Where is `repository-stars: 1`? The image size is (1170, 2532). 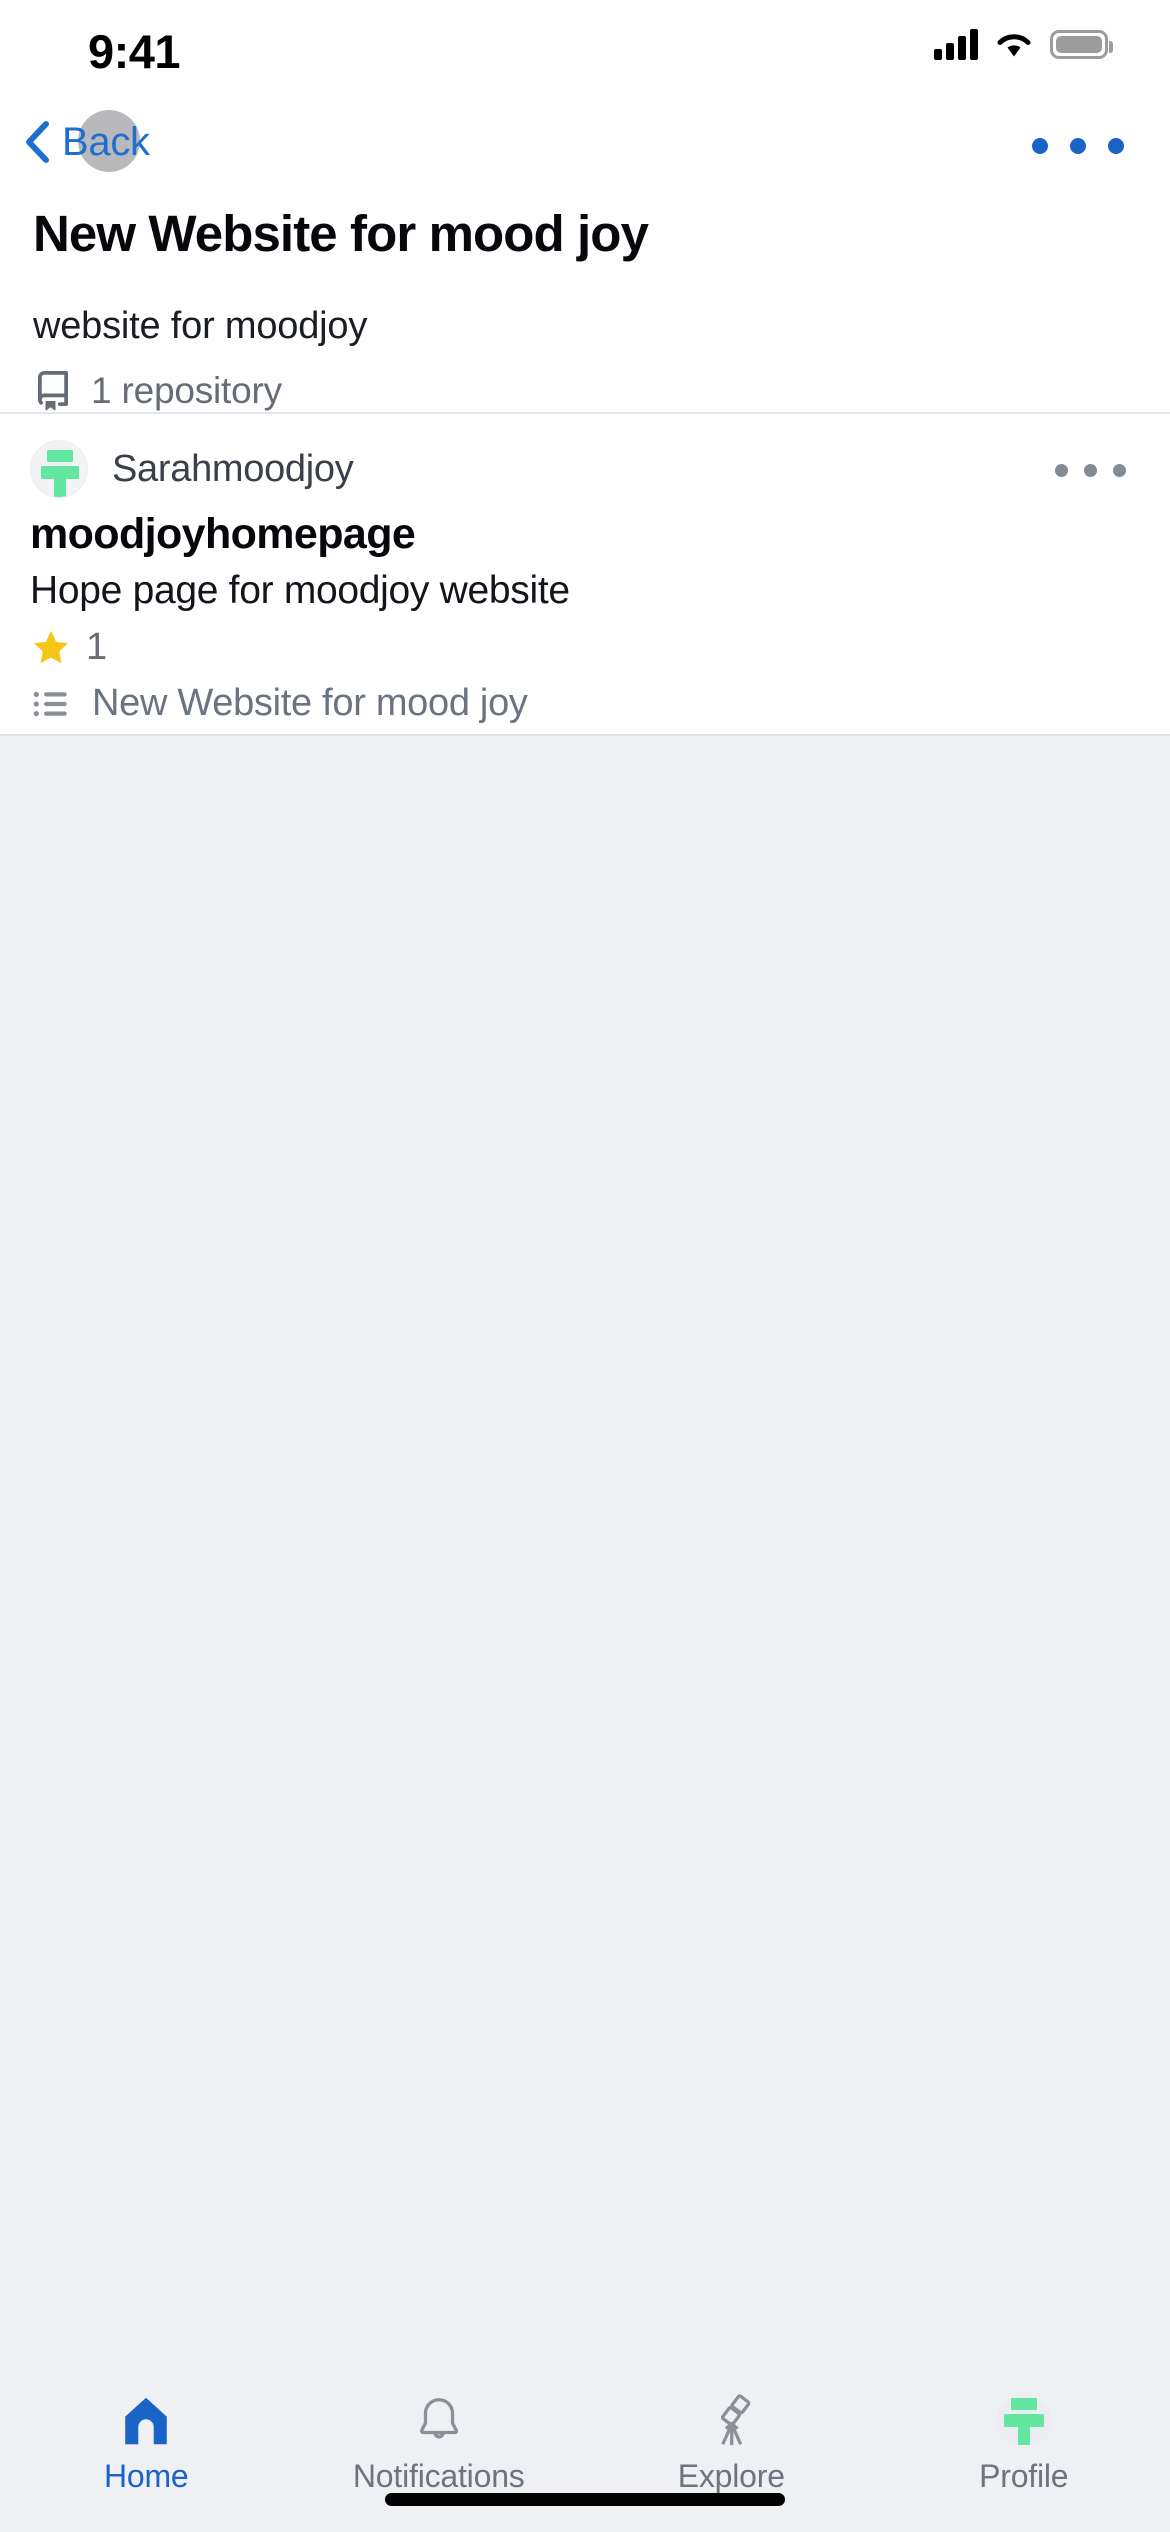 repository-stars: 1 is located at coordinates (68, 647).